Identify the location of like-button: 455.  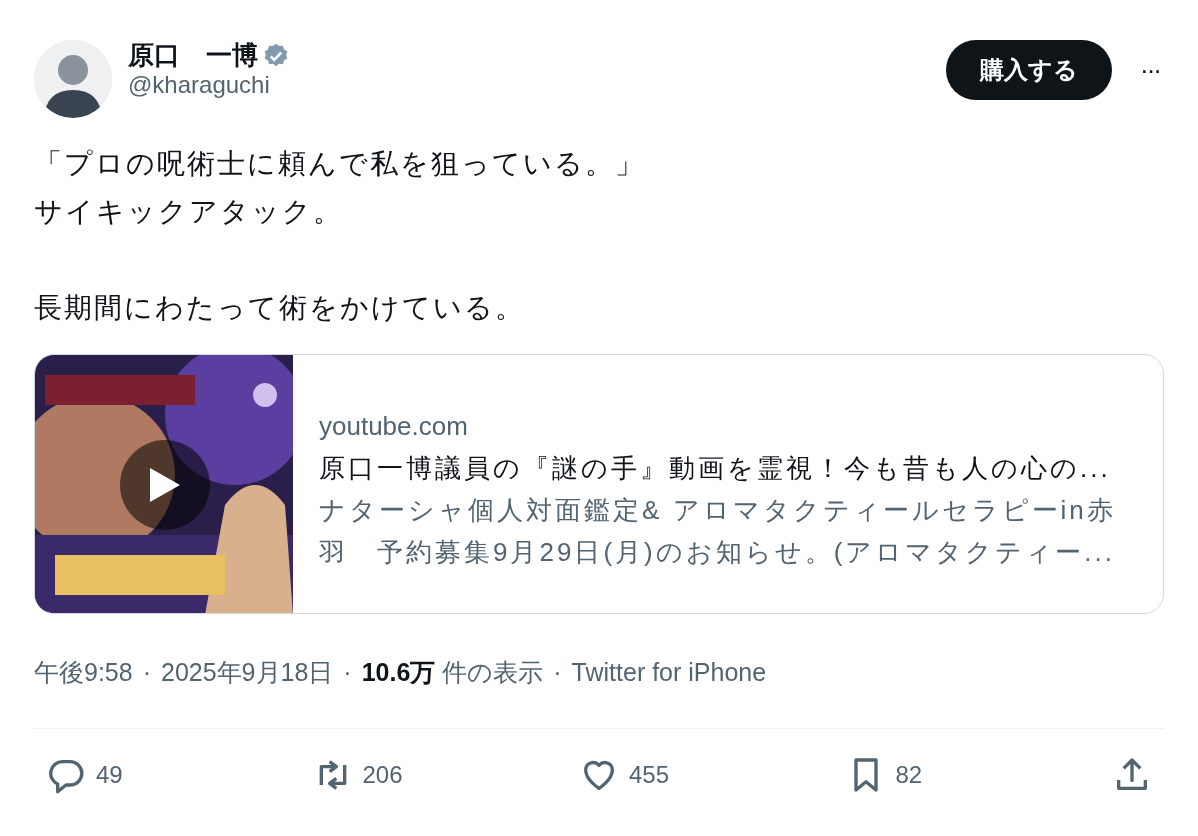
(645, 774).